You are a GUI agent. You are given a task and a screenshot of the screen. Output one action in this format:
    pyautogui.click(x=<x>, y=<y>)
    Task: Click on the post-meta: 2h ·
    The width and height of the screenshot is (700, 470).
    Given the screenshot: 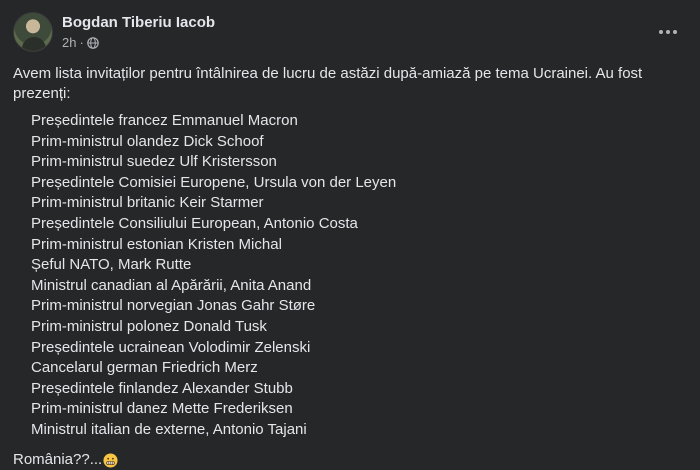 What is the action you would take?
    pyautogui.click(x=80, y=42)
    